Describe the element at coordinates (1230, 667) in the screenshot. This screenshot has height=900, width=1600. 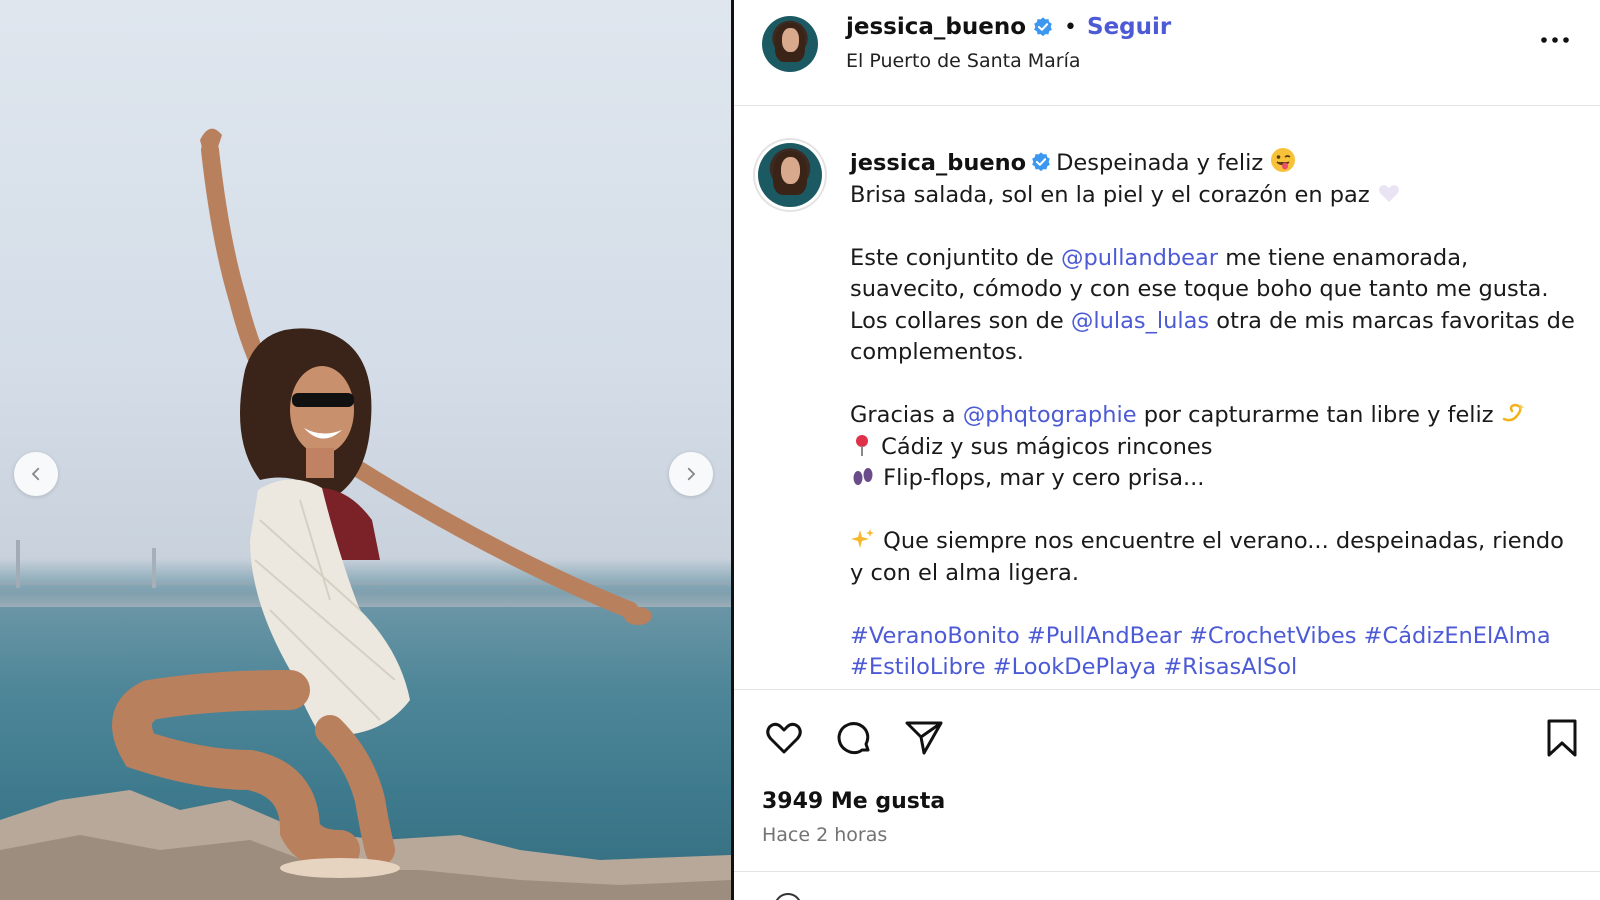
I see `hashtag-link: #RisasAlSol` at that location.